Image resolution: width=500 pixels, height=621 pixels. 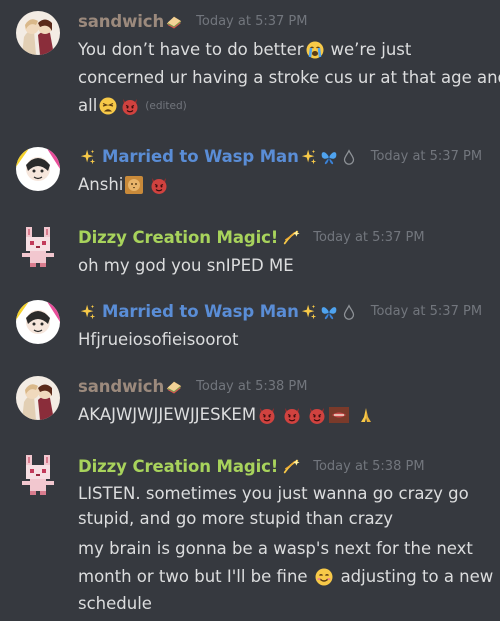 I want to click on message-line: stupid, and go more stupid than crazy, so click(x=236, y=518).